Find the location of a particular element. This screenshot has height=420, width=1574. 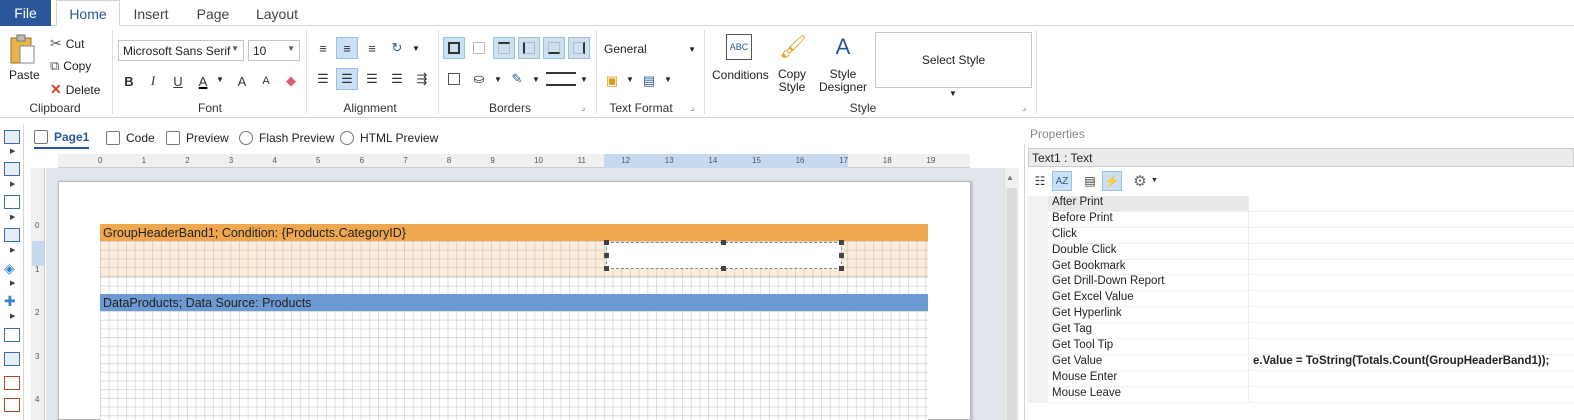

tab-code: Code is located at coordinates (130, 138).